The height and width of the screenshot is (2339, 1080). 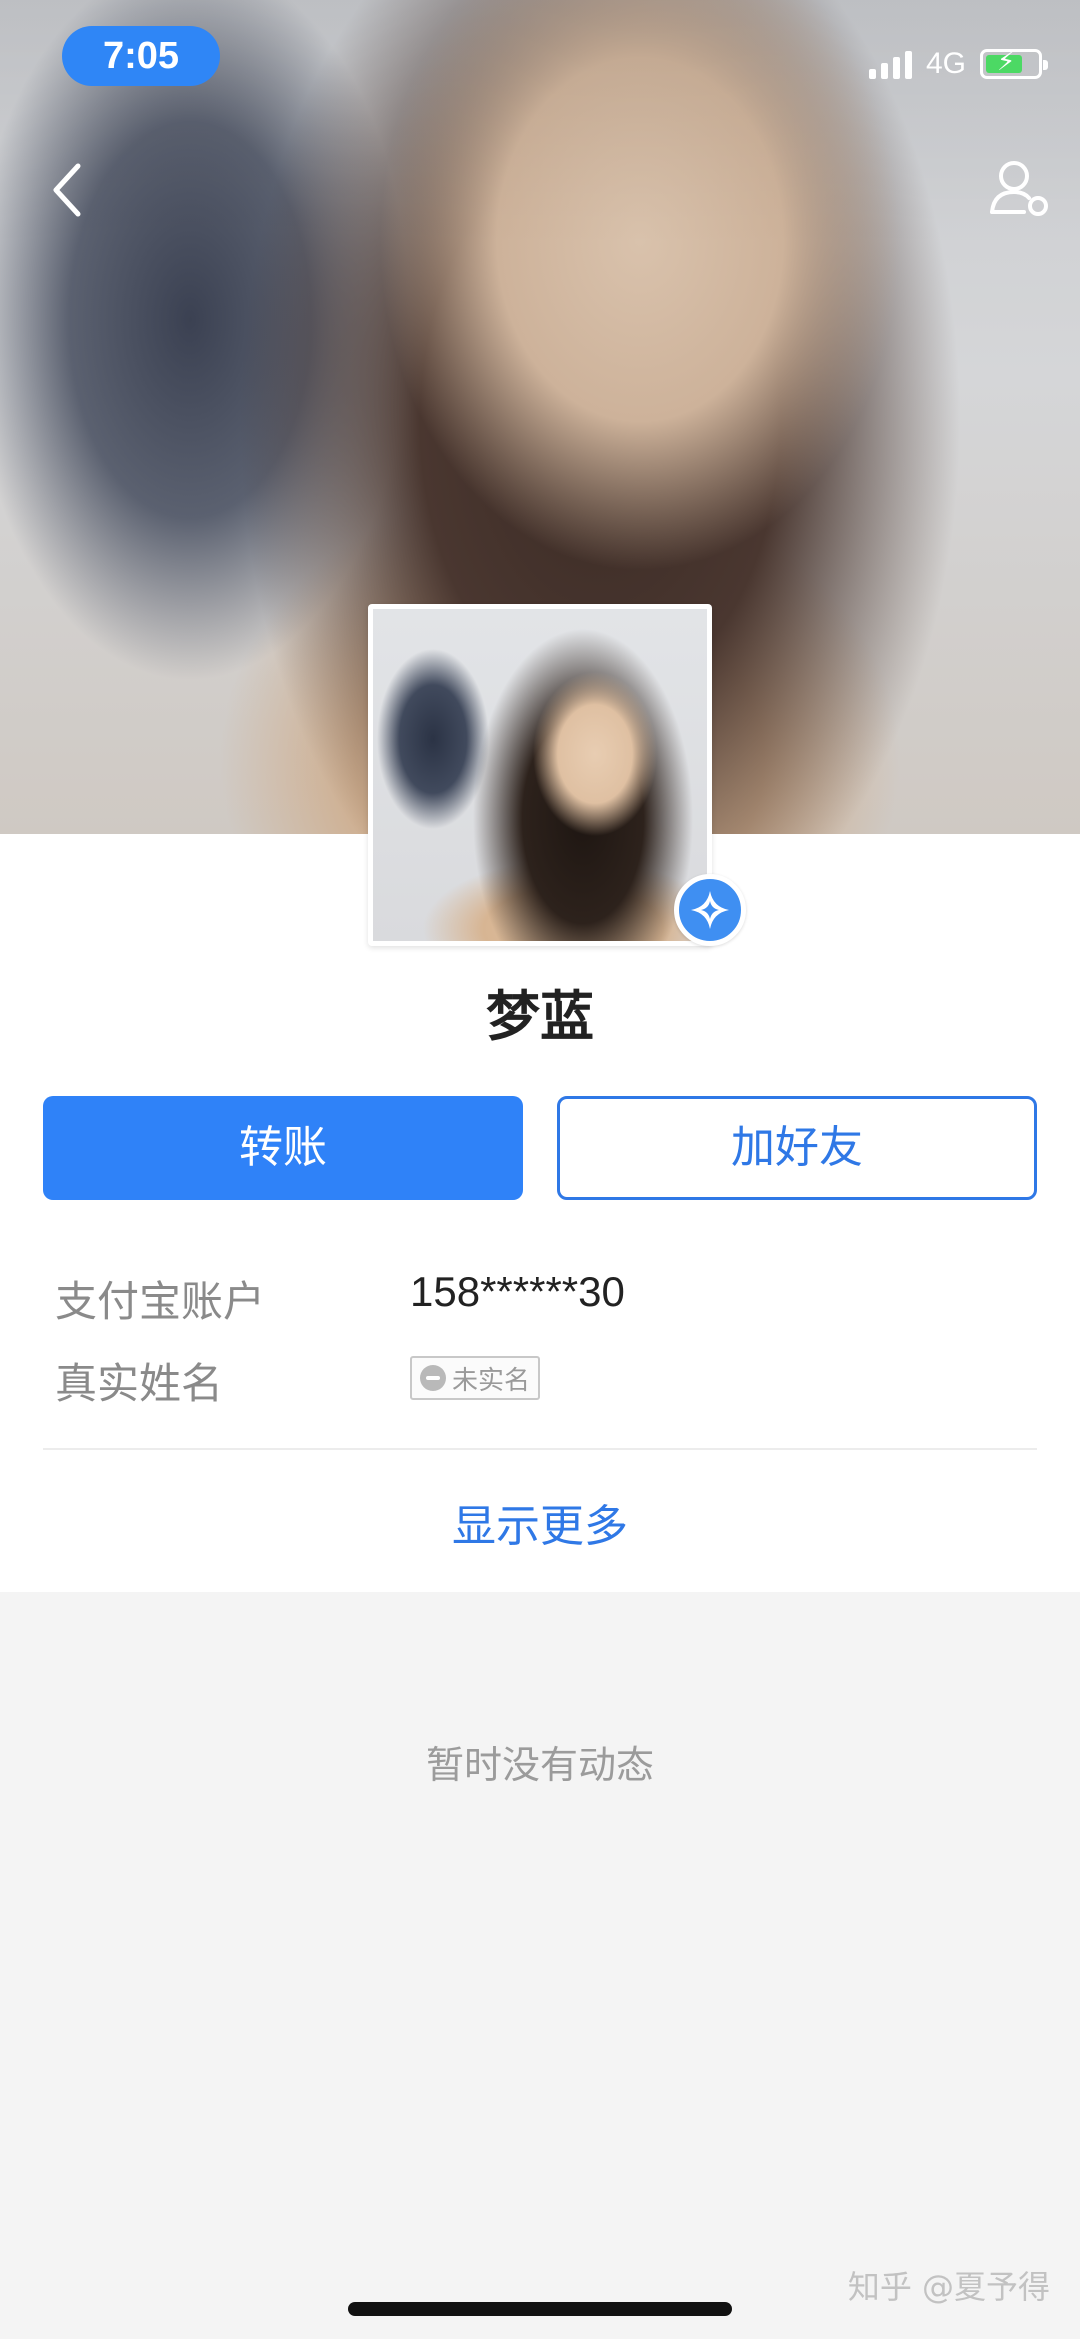 I want to click on empty-feed-text: 暂时没有动态, so click(x=539, y=1765).